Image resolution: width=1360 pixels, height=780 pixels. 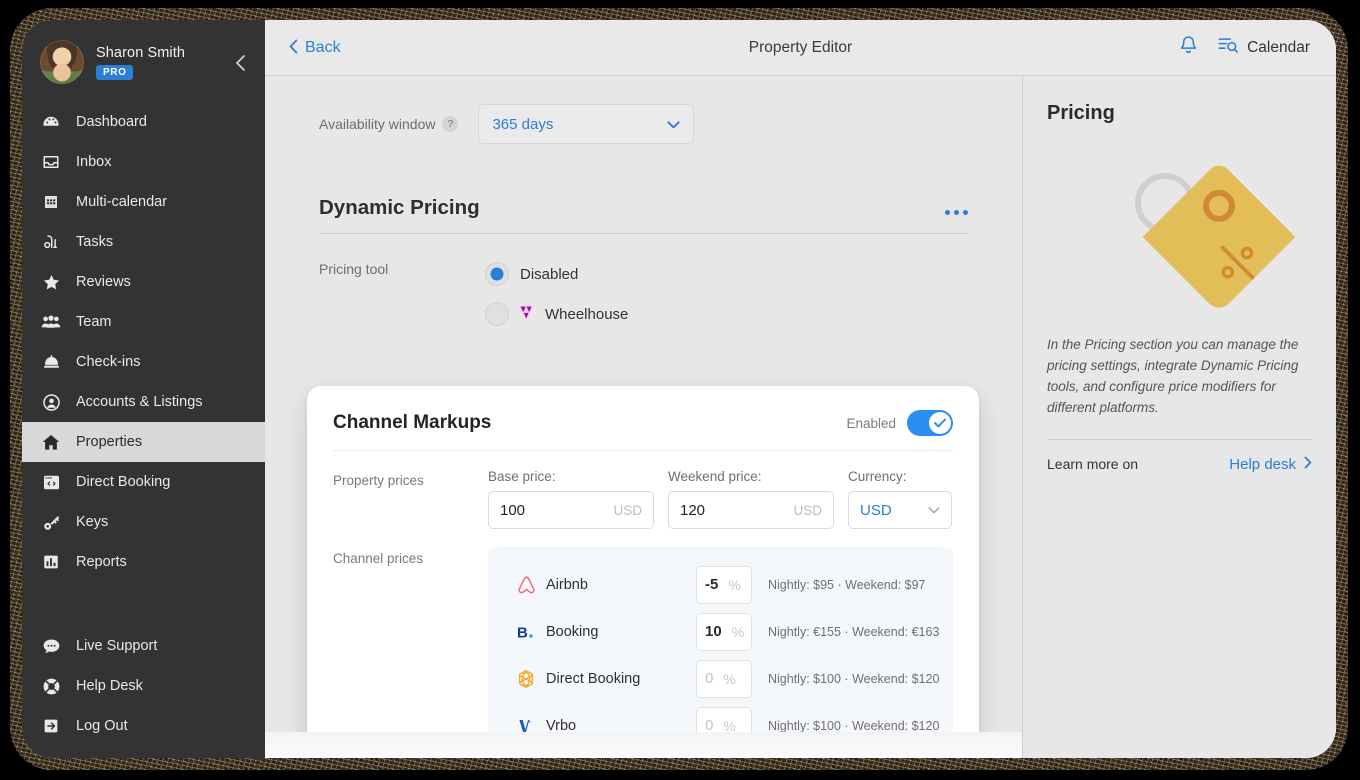 What do you see at coordinates (94, 322) in the screenshot?
I see `sidebar-item-label: Team` at bounding box center [94, 322].